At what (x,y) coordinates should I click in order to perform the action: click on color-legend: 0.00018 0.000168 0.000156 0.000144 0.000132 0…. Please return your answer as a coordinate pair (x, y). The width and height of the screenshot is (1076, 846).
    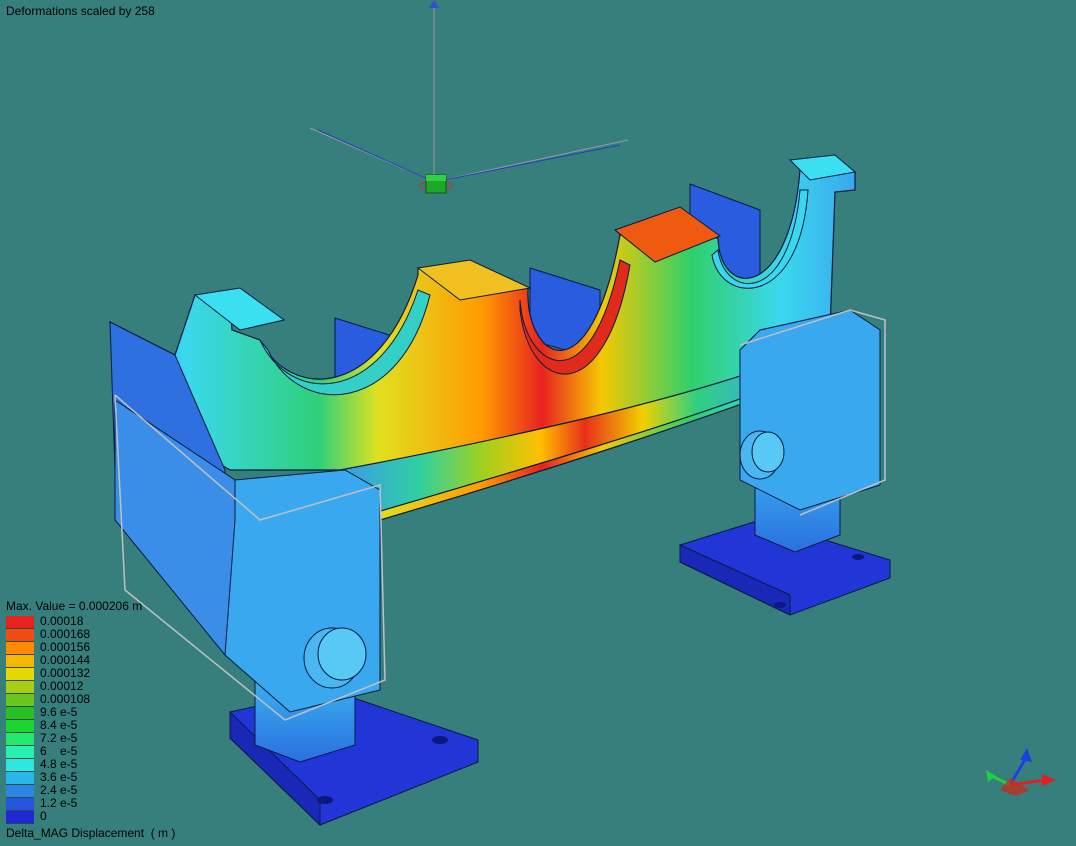
    Looking at the image, I should click on (86, 719).